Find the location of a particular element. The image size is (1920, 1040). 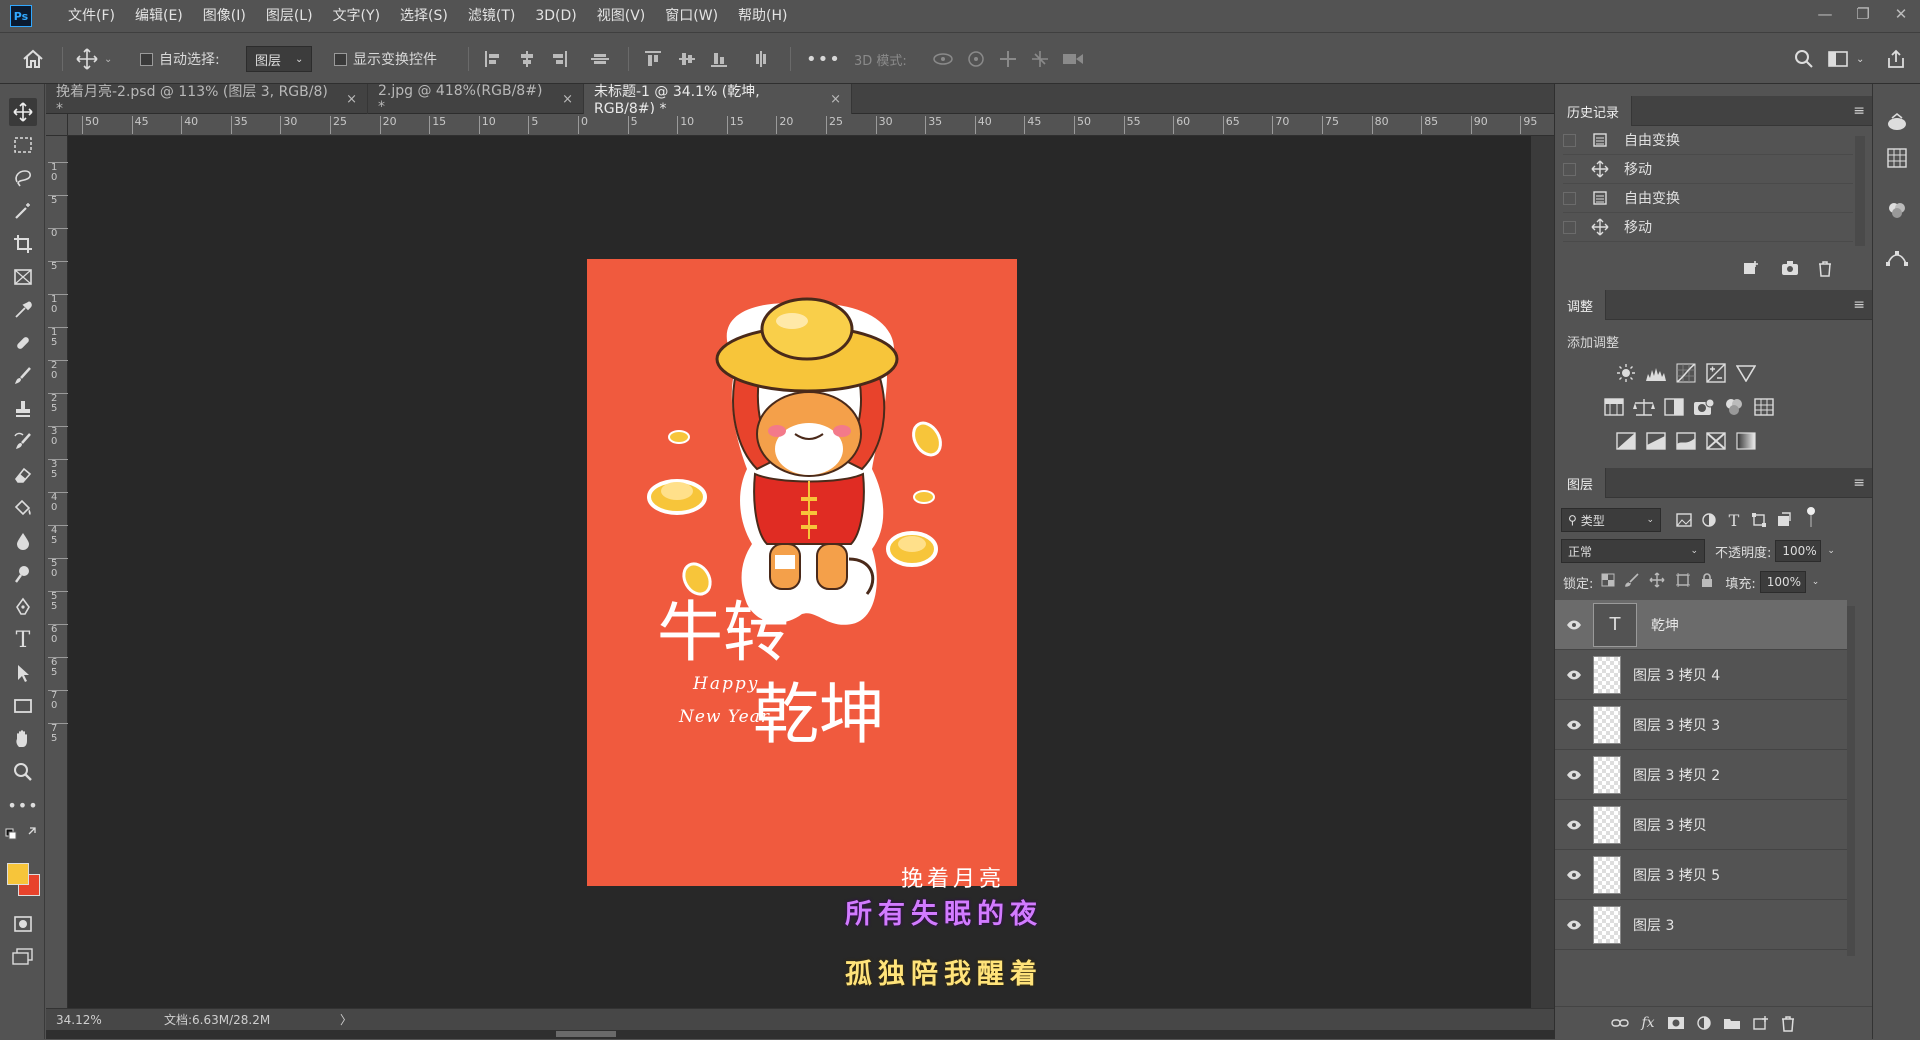

show-transform-checkbox: 显示变换控件 is located at coordinates (385, 59).